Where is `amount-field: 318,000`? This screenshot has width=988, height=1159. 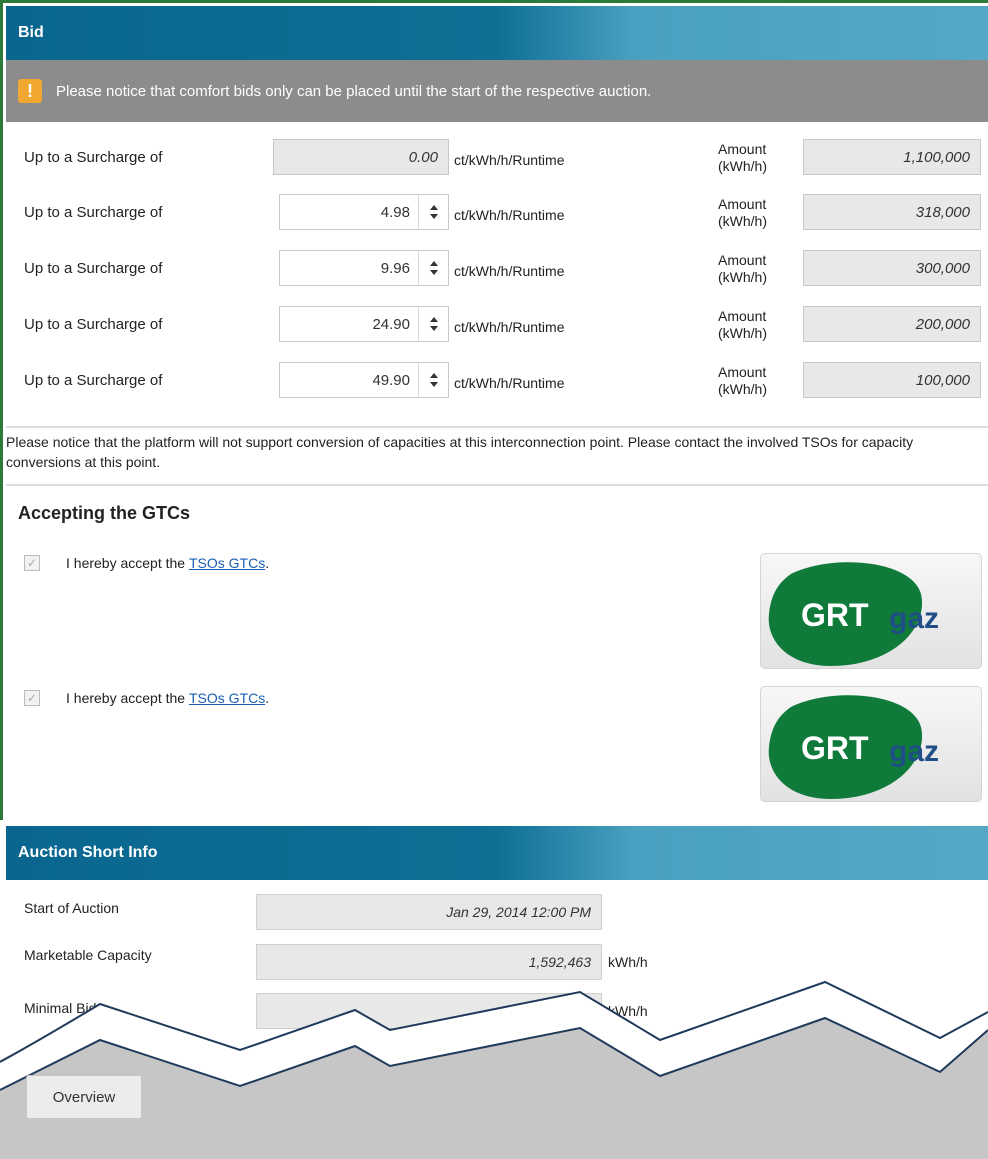 amount-field: 318,000 is located at coordinates (892, 212).